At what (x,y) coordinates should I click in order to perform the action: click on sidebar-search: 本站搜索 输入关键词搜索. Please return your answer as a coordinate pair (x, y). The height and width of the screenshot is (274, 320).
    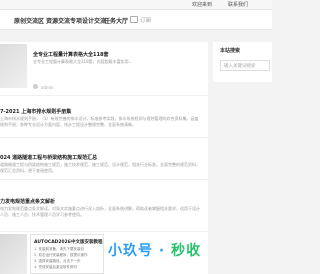
    Looking at the image, I should click on (242, 62).